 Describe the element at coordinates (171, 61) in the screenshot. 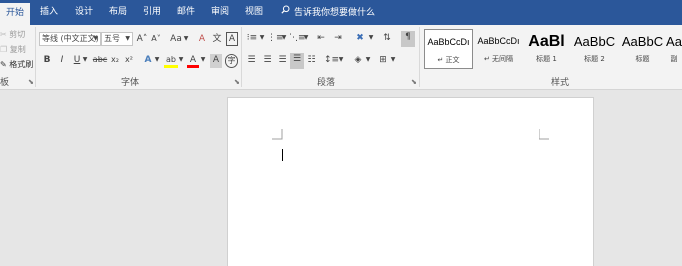

I see `highlight-color-icon: ab` at that location.